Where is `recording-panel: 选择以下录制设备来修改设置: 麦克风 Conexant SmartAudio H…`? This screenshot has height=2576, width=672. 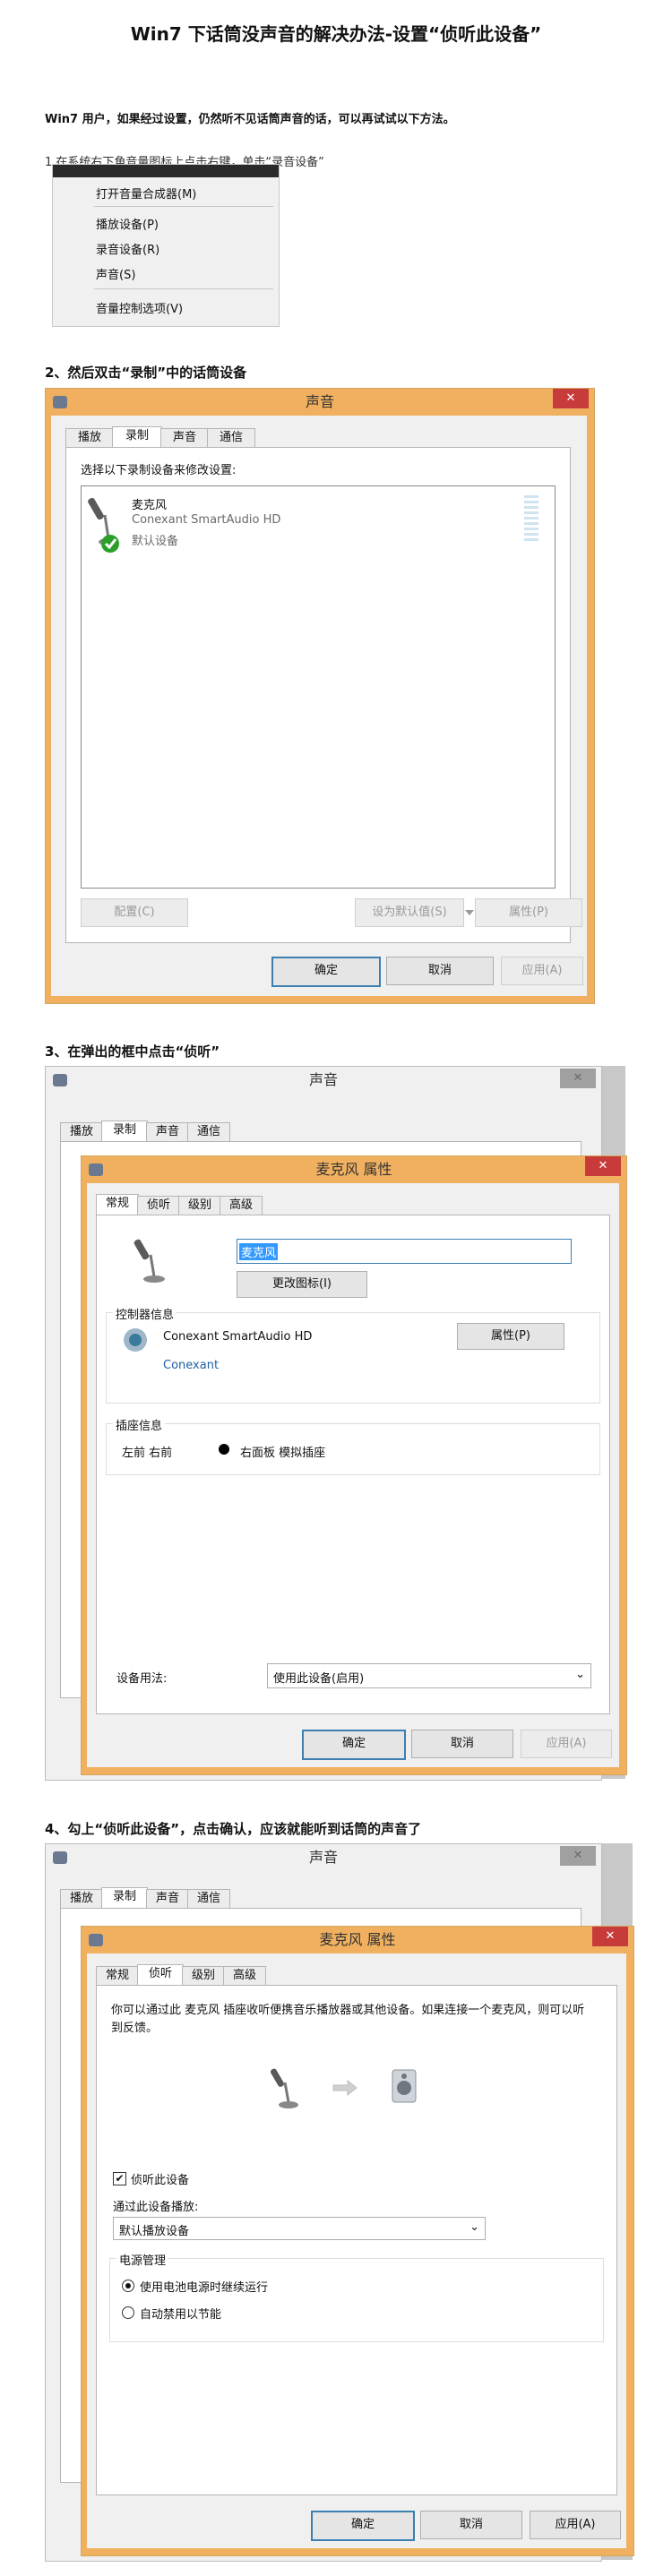
recording-panel: 选择以下录制设备来修改设置: 麦克风 Conexant SmartAudio H… is located at coordinates (324, 695).